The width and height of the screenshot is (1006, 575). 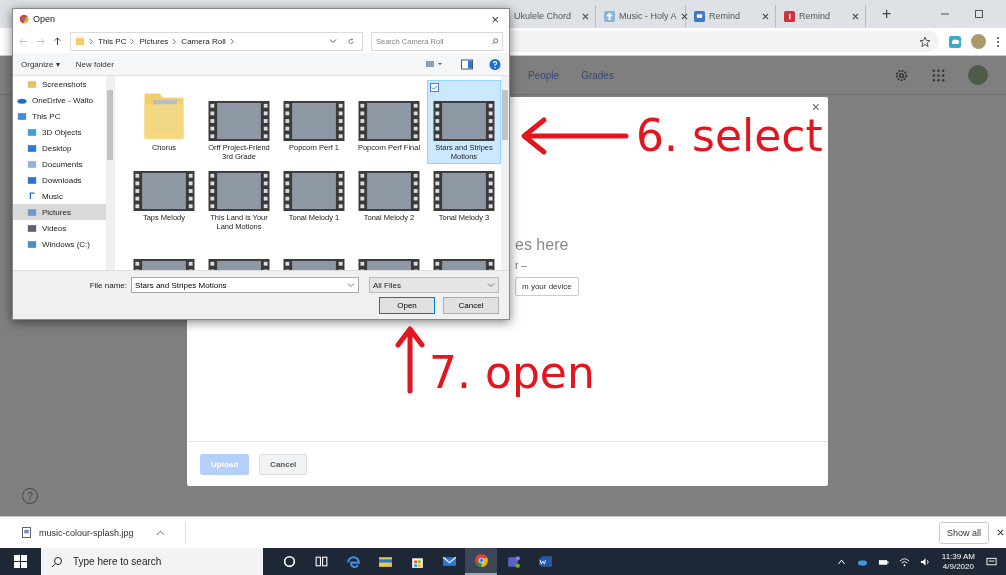 I want to click on settings-icon, so click(x=901, y=75).